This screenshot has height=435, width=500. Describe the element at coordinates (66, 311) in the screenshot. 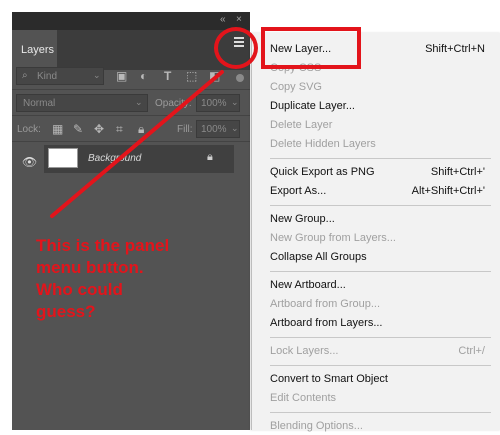

I see `annotation-line: guess?` at that location.